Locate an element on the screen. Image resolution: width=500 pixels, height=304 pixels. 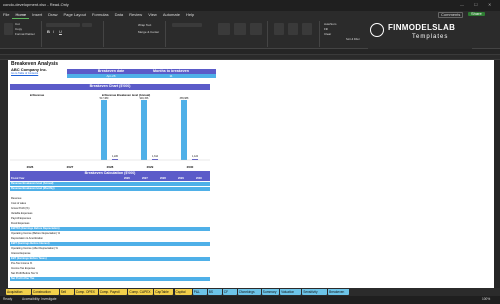
x-tick-label: 2026 is located at coordinates (30, 167).